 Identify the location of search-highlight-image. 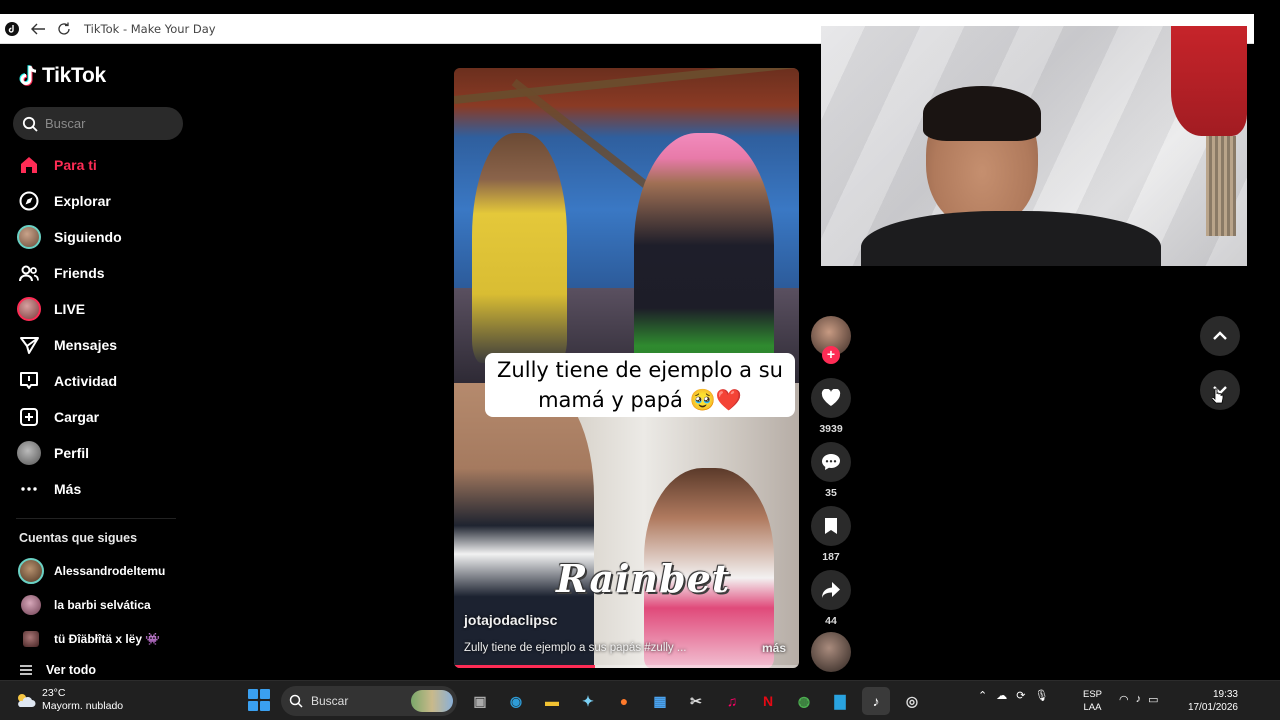
(432, 701).